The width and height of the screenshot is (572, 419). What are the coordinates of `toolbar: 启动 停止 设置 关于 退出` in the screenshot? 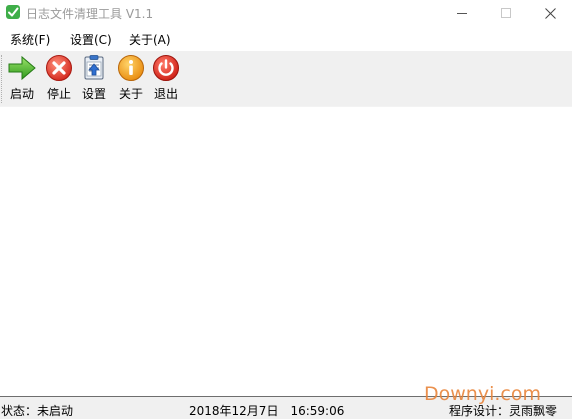 It's located at (286, 79).